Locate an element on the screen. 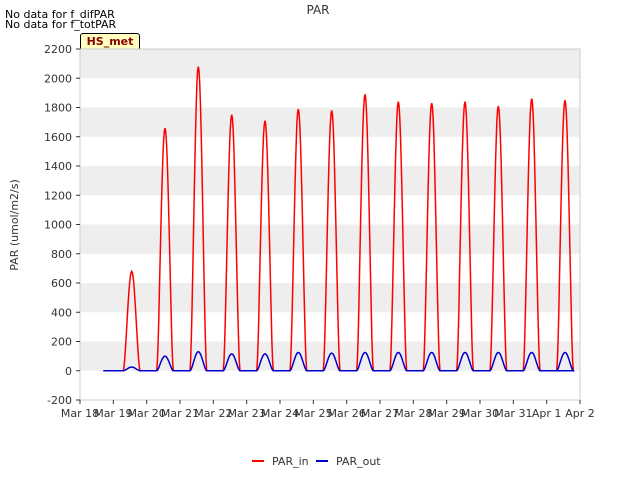  x-tick-label: Apr 1 is located at coordinates (547, 413).